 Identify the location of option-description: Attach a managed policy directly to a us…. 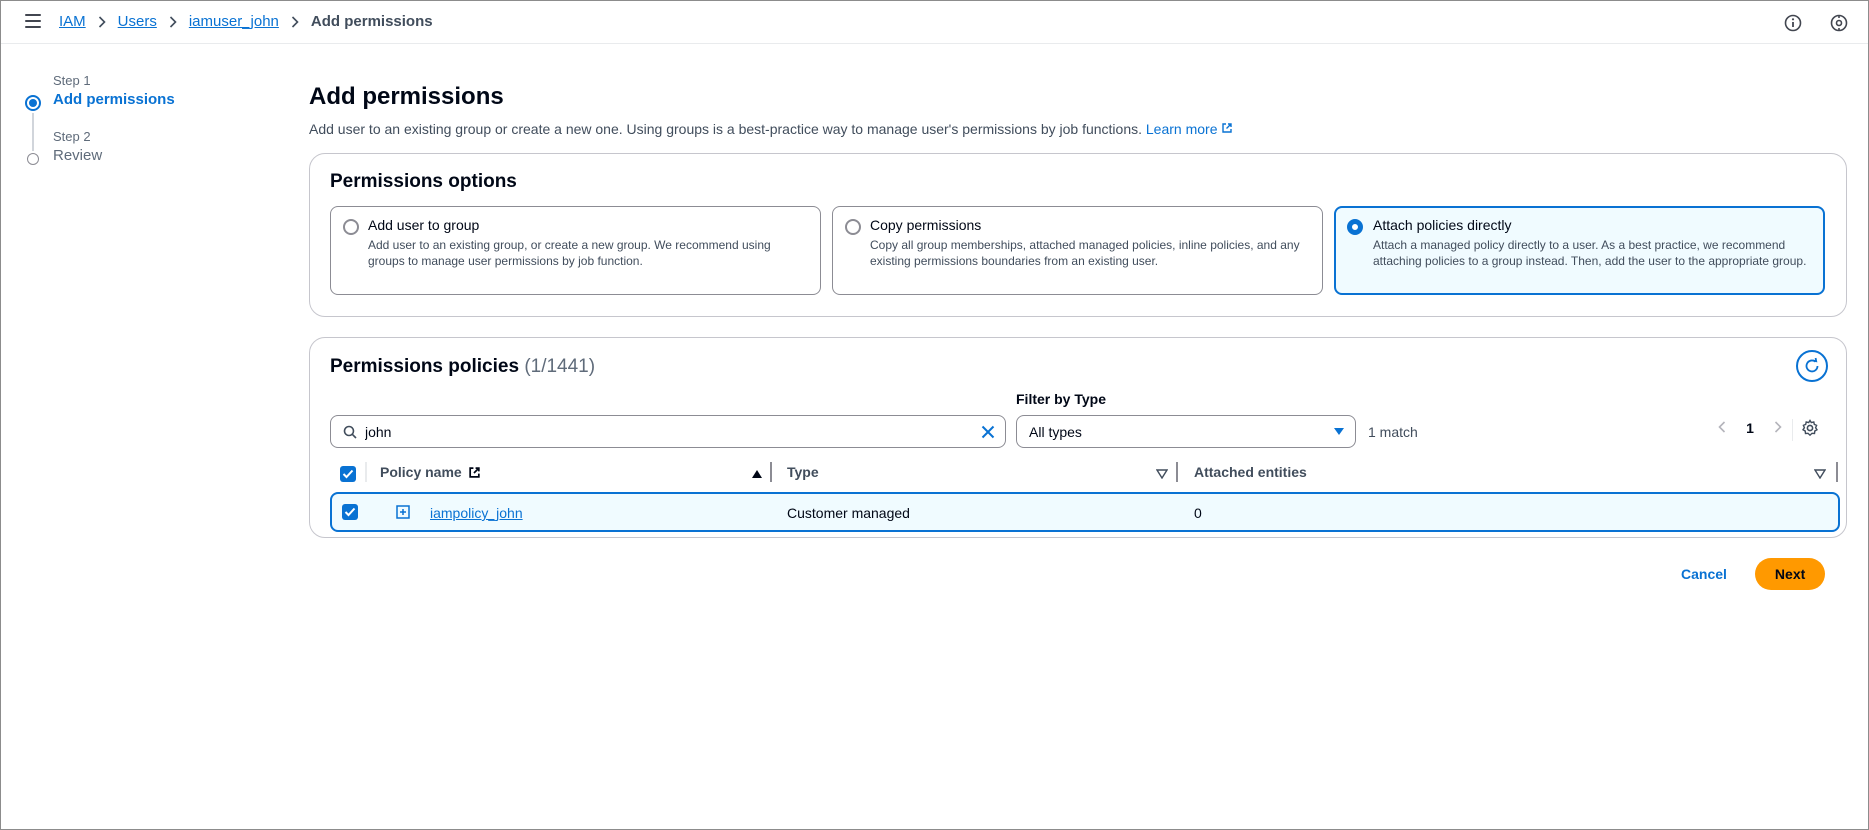
(1590, 253).